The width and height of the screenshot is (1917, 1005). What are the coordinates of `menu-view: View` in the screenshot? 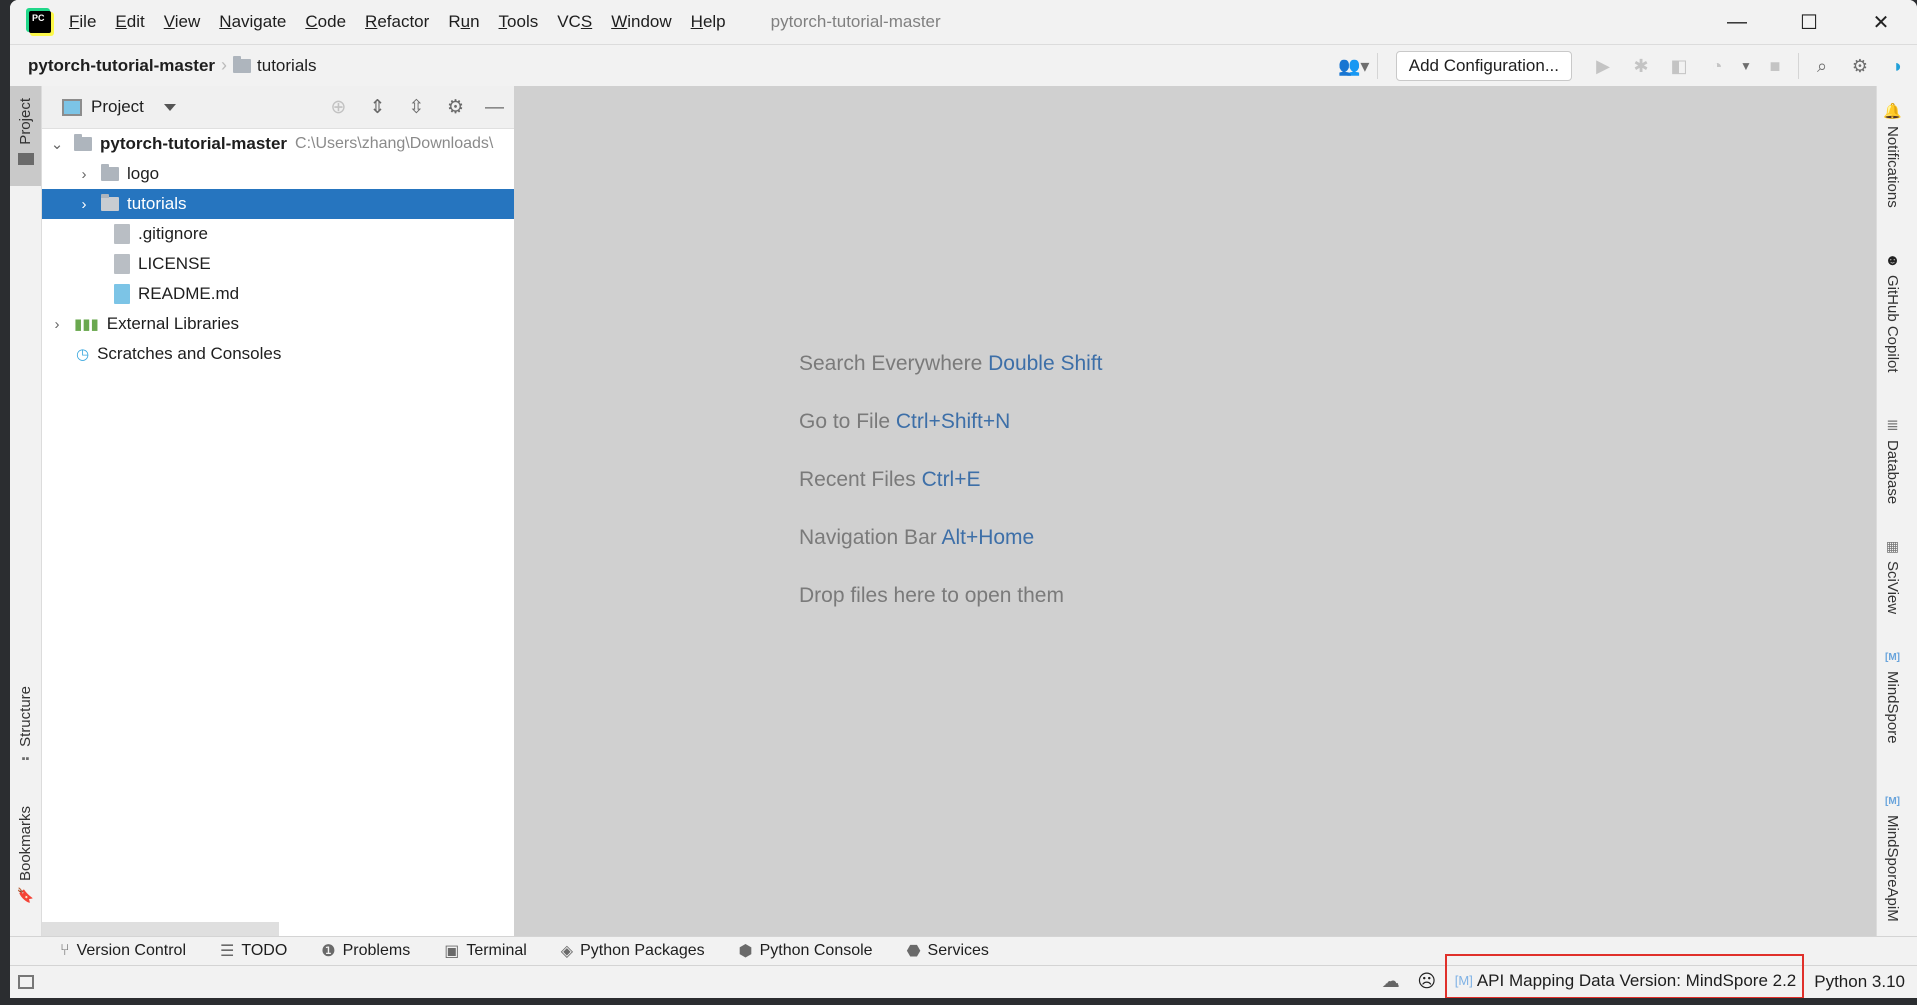 It's located at (182, 22).